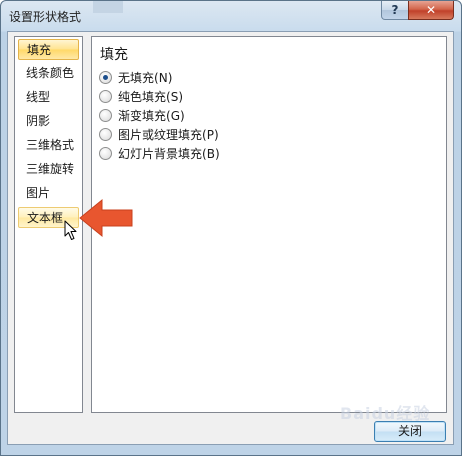 This screenshot has width=462, height=456. I want to click on section-title: 填充, so click(114, 55).